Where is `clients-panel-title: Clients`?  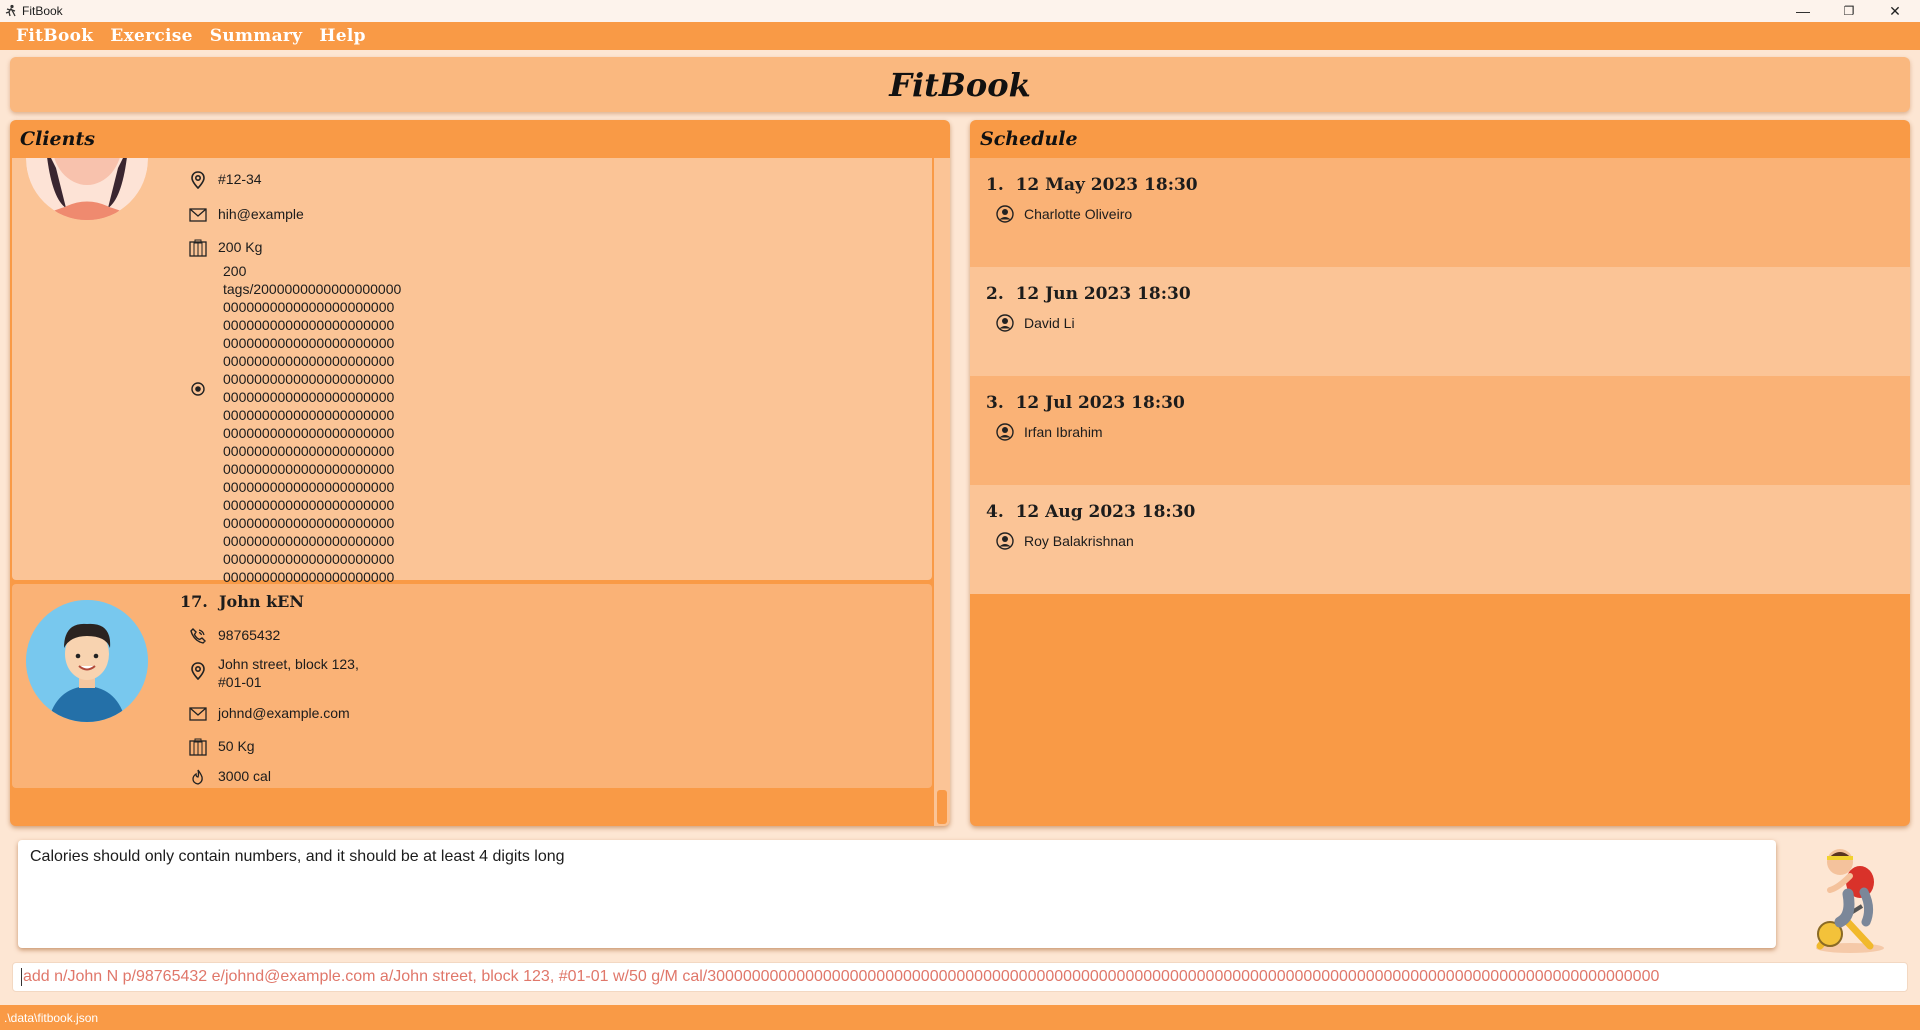 clients-panel-title: Clients is located at coordinates (57, 139).